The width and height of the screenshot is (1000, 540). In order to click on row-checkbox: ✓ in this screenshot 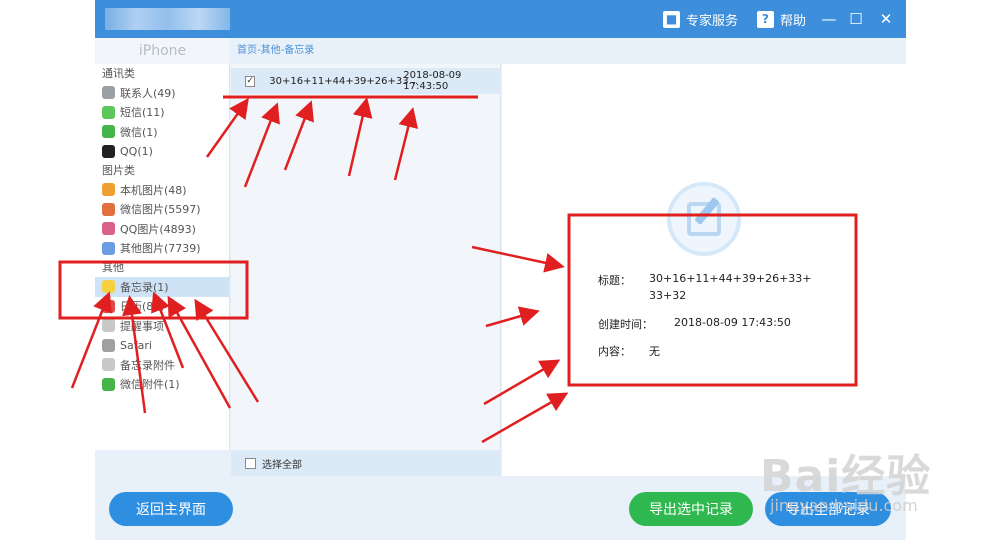, I will do `click(250, 81)`.